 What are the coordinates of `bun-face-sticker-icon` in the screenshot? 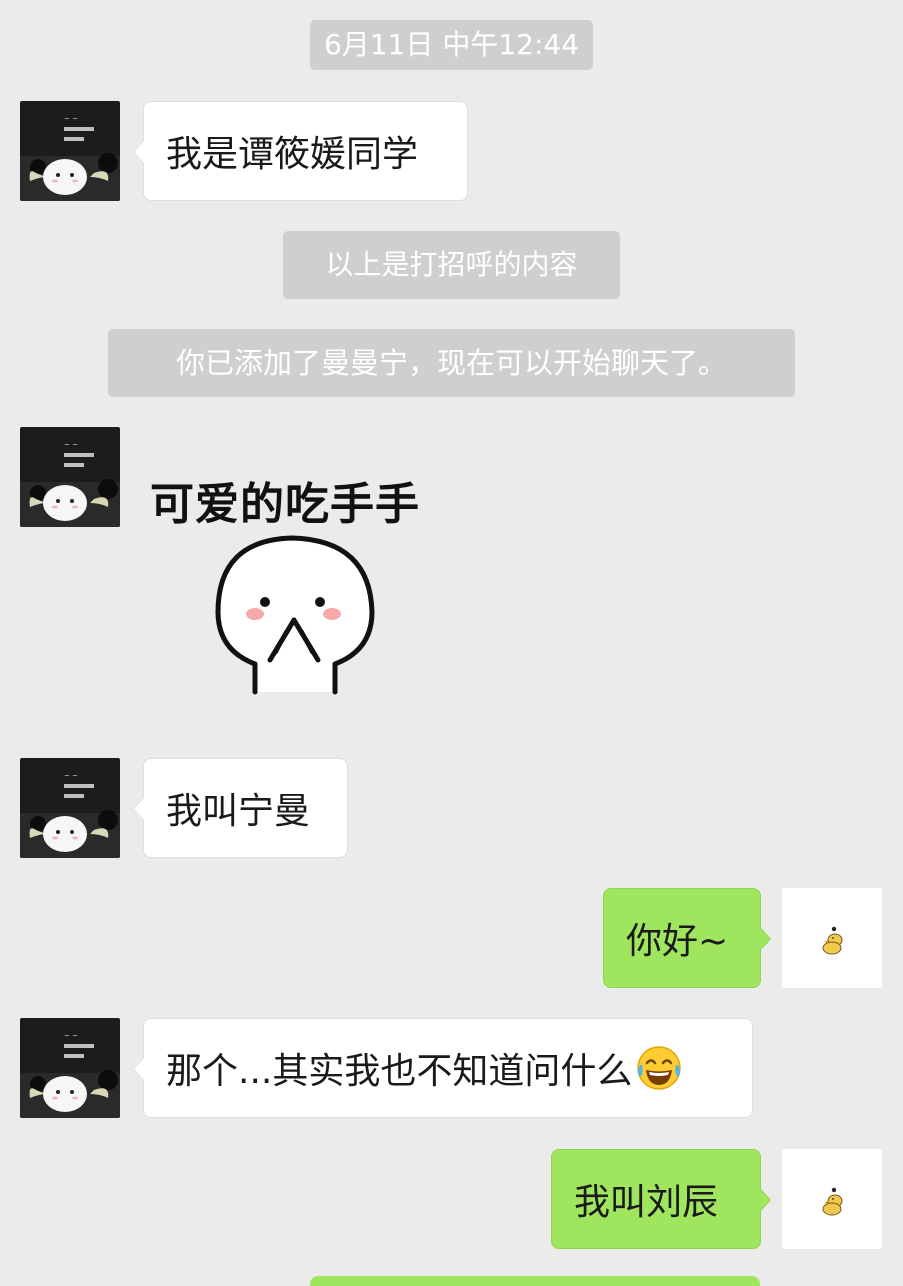 It's located at (295, 615).